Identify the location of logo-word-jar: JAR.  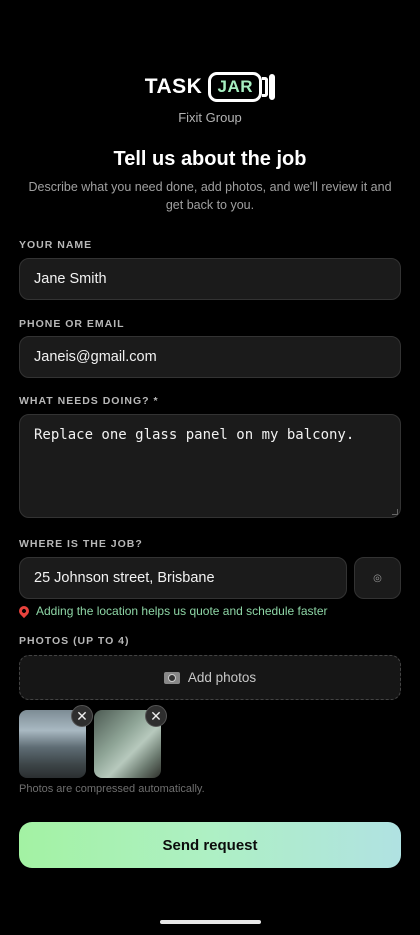
(235, 87).